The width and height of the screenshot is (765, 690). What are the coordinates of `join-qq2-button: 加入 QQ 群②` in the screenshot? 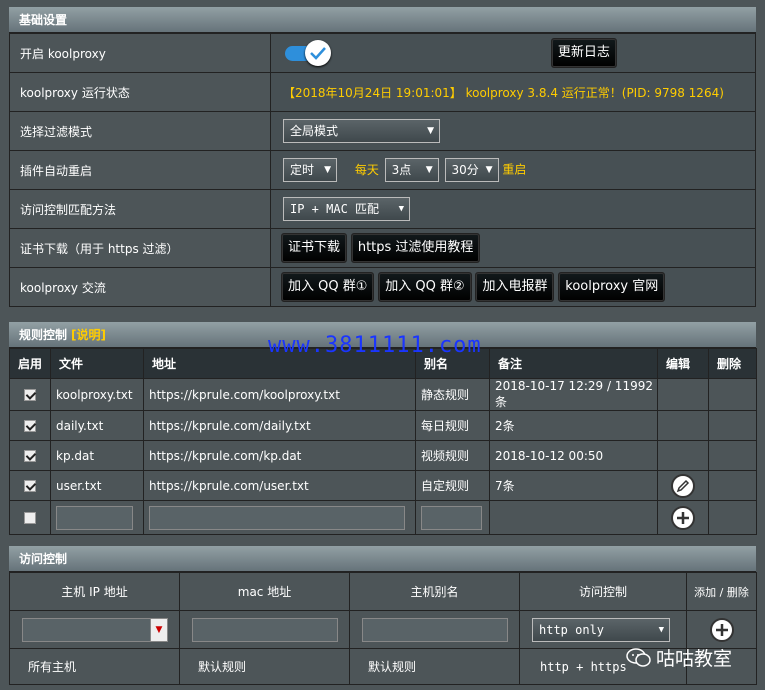 It's located at (425, 287).